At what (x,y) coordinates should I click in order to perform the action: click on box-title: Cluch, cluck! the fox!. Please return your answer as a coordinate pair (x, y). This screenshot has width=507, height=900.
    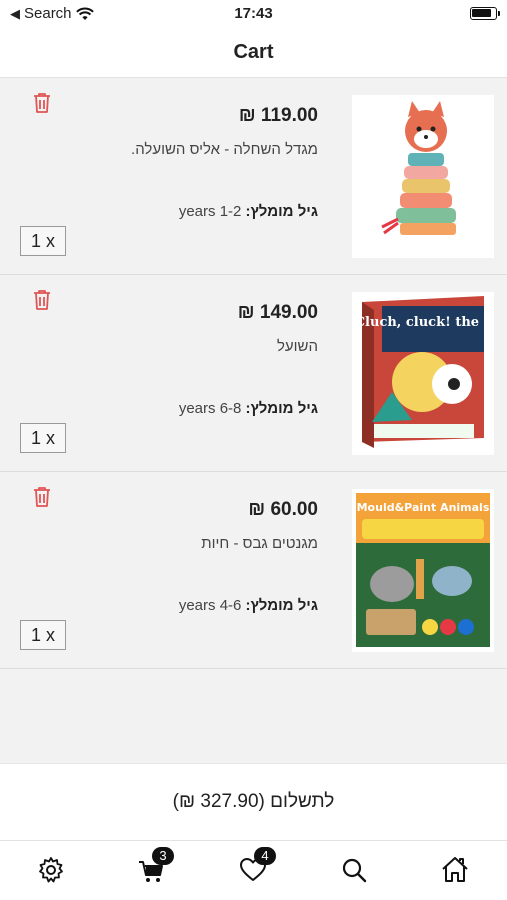
    Looking at the image, I should click on (424, 322).